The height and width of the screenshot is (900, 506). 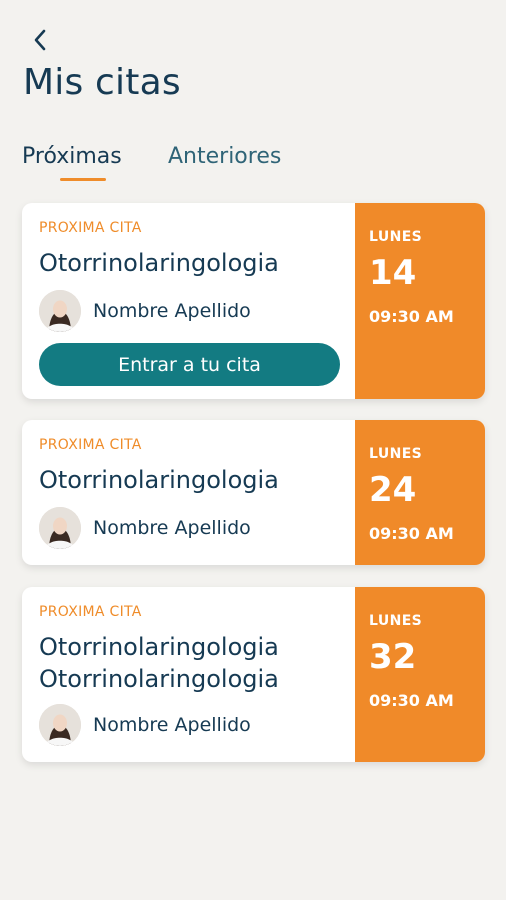 What do you see at coordinates (393, 490) in the screenshot?
I see `appointment-day-number: 24` at bounding box center [393, 490].